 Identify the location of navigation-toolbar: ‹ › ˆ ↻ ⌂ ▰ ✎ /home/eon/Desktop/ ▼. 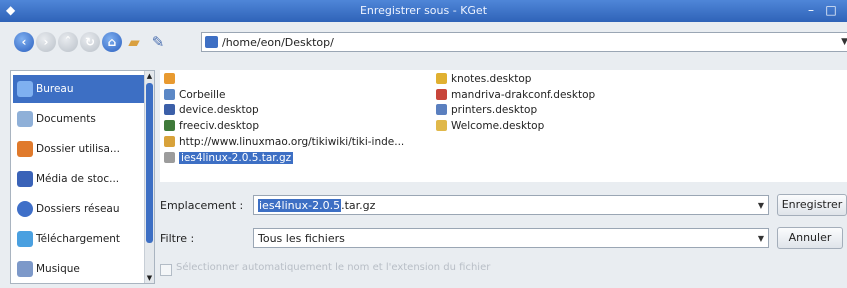
(423, 42).